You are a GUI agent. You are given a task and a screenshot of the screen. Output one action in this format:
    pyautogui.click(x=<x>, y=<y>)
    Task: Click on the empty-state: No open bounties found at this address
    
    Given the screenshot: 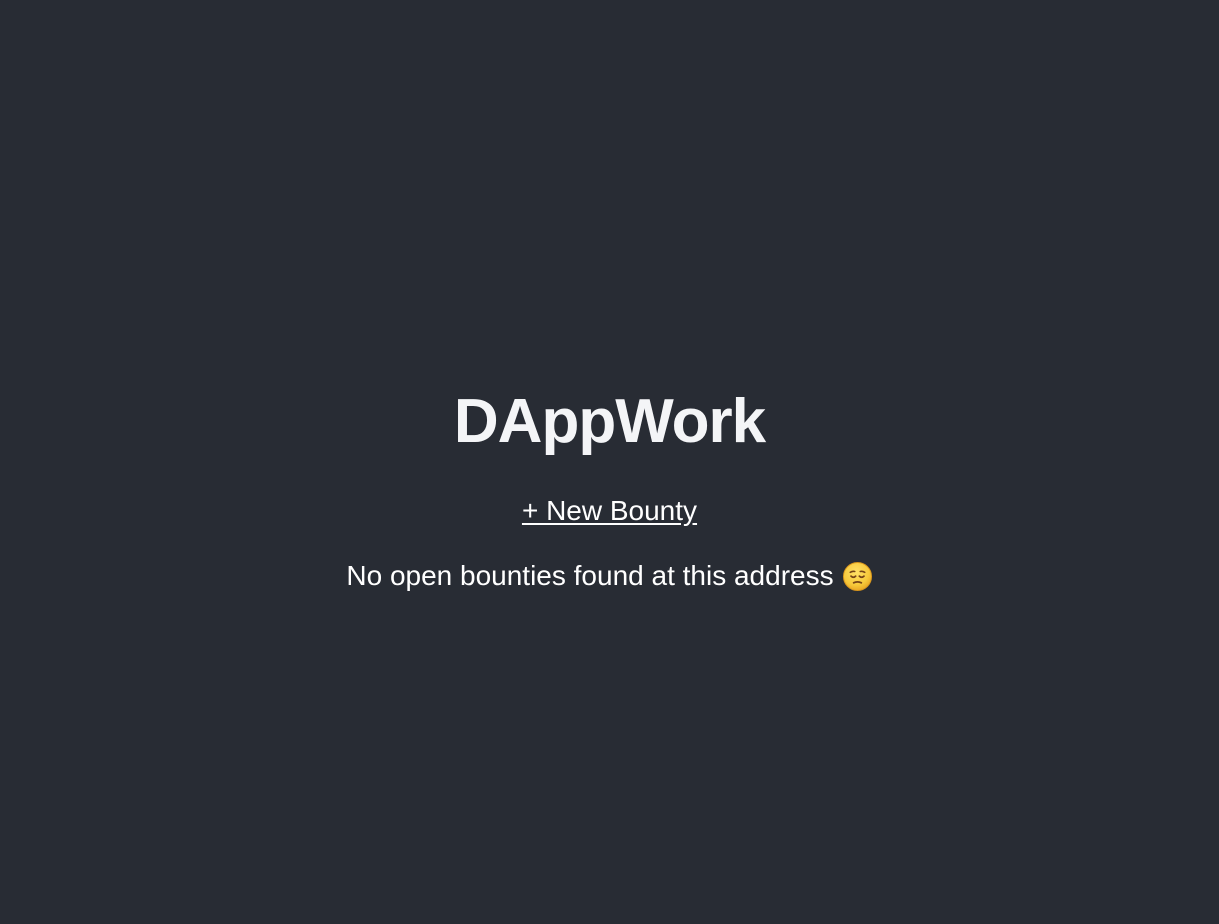 What is the action you would take?
    pyautogui.click(x=609, y=576)
    